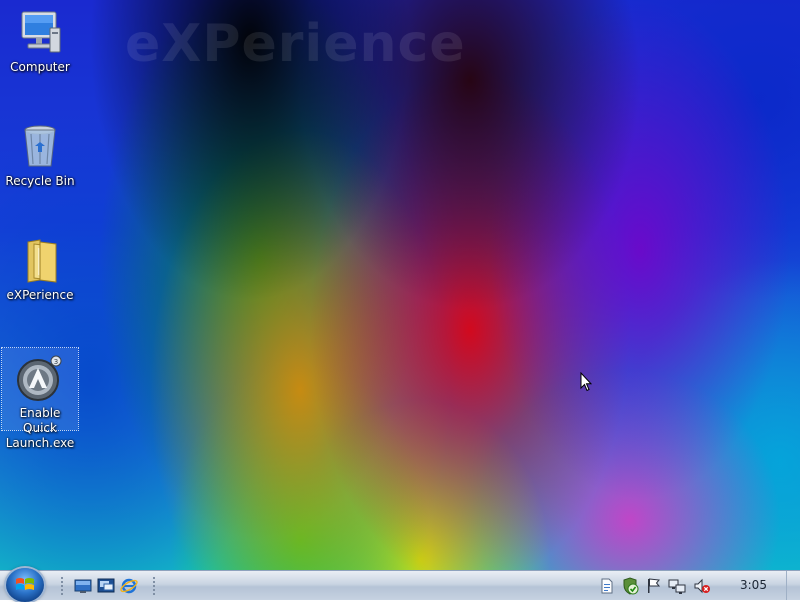  I want to click on desktop-icon-experience-folder: eXPerience, so click(40, 266).